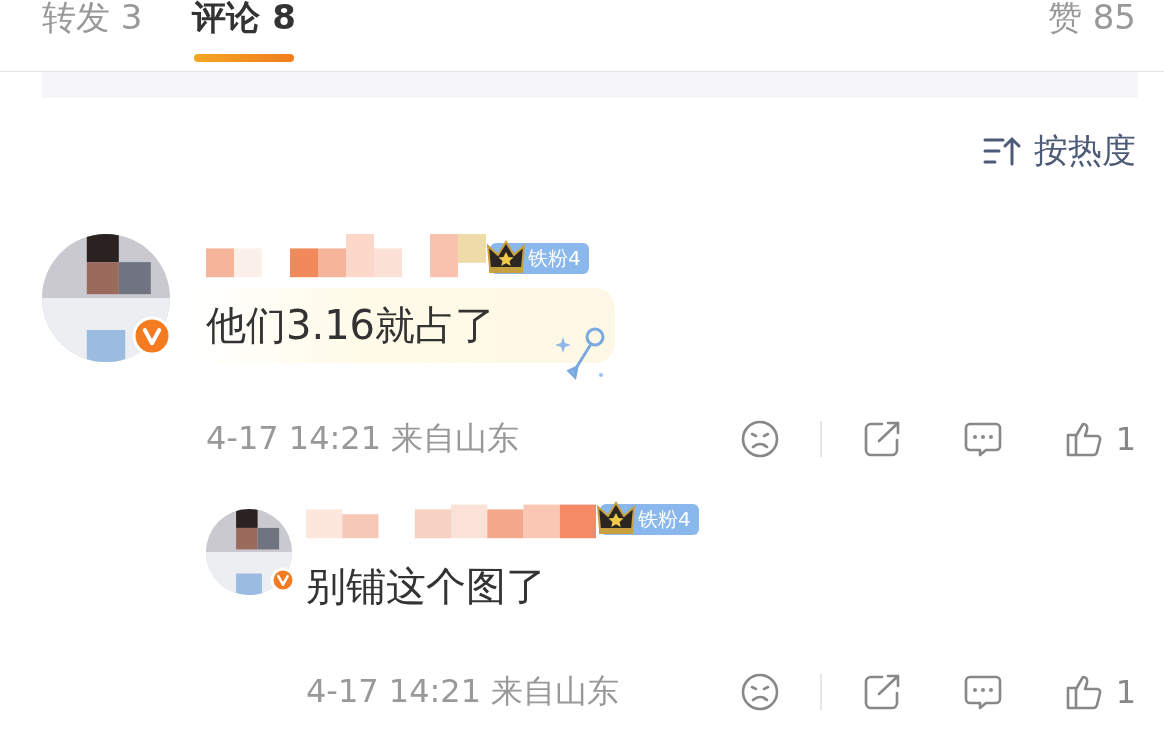 The height and width of the screenshot is (730, 1164). I want to click on sort-button: 按热度, so click(1059, 151).